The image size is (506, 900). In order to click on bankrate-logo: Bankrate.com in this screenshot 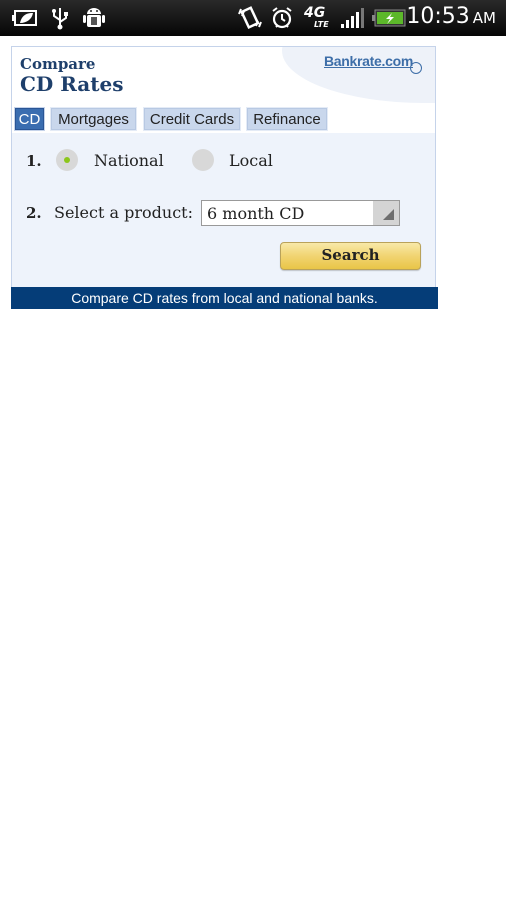, I will do `click(368, 61)`.